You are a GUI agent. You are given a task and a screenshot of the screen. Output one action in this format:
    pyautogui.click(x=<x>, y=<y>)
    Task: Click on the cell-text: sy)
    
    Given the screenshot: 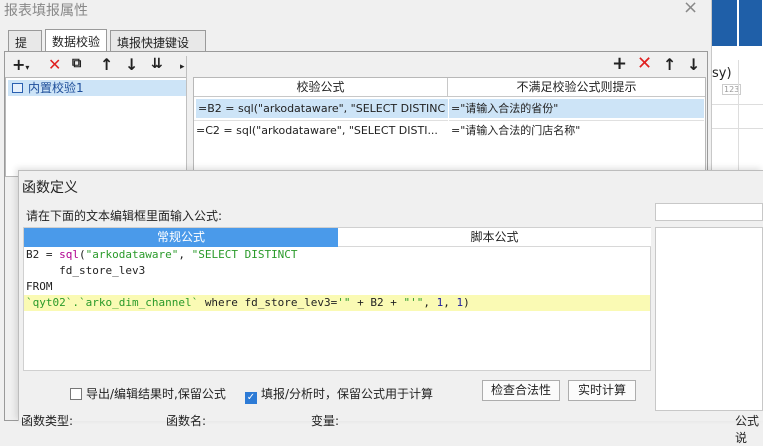 What is the action you would take?
    pyautogui.click(x=722, y=73)
    